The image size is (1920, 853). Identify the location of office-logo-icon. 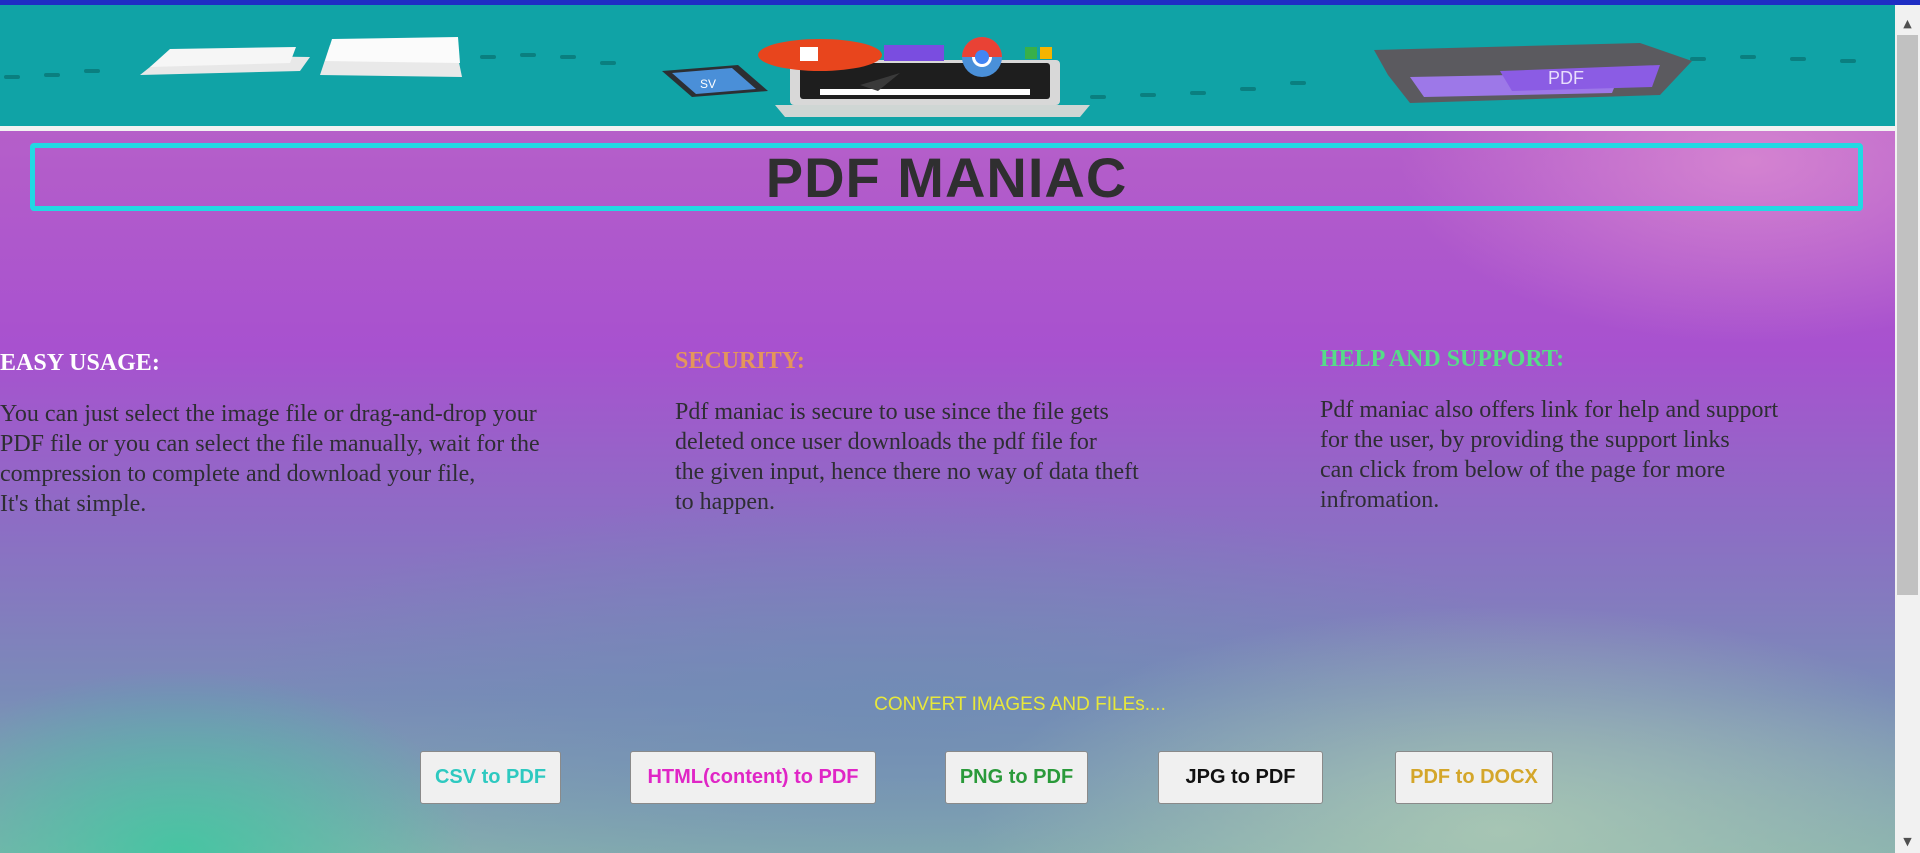
(820, 55).